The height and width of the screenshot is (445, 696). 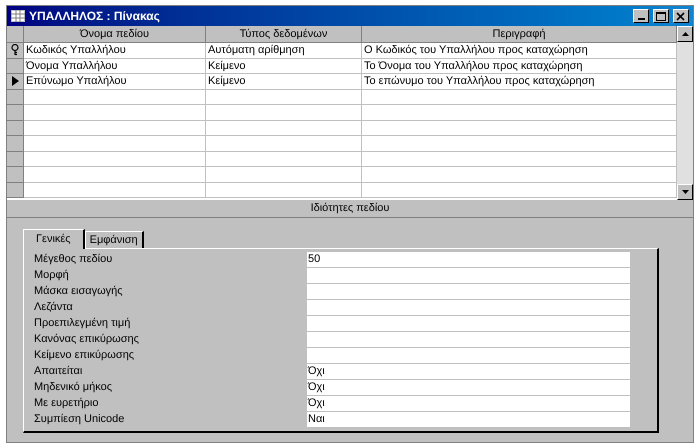 I want to click on table-cell: Αυτόματη αρίθμηση, so click(x=284, y=50).